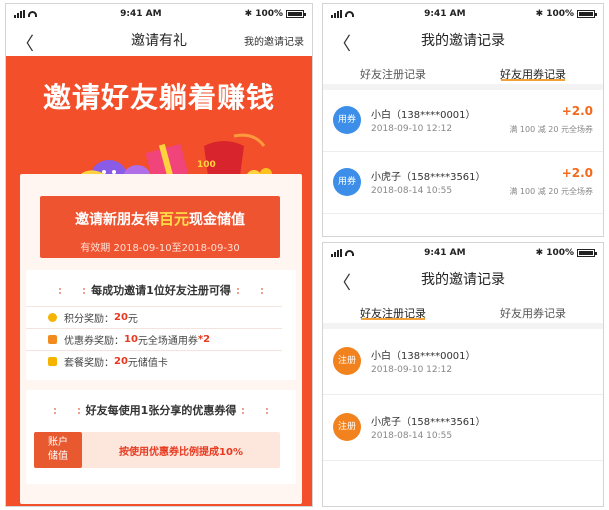 Image resolution: width=609 pixels, height=510 pixels. What do you see at coordinates (160, 248) in the screenshot?
I see `validity-date: 有效期 2018-09-10至2018-09-30` at bounding box center [160, 248].